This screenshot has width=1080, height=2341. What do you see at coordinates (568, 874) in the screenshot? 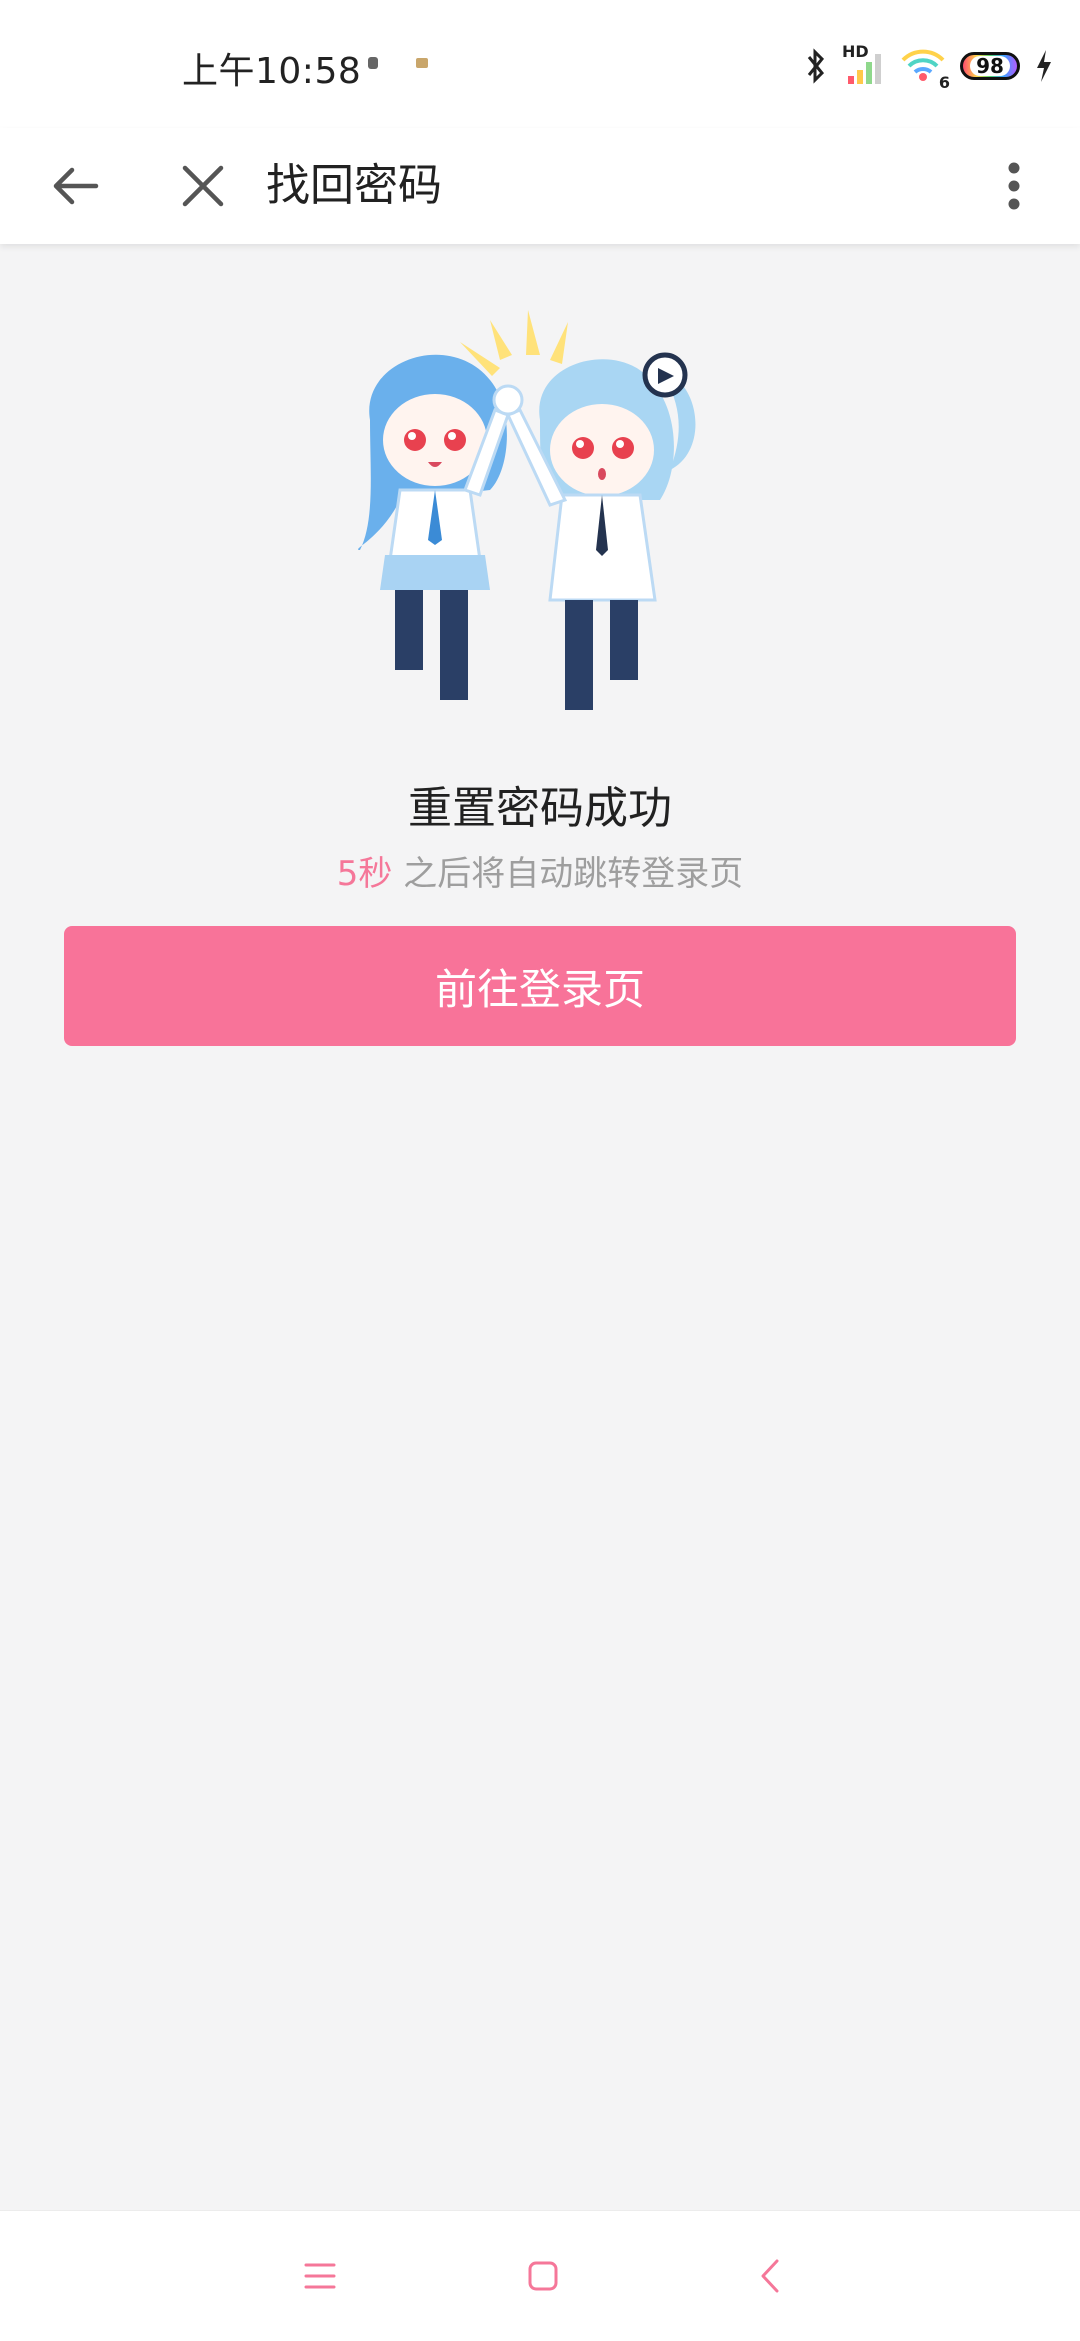
I see `countdown-message: 之后将自动跳转登录页` at bounding box center [568, 874].